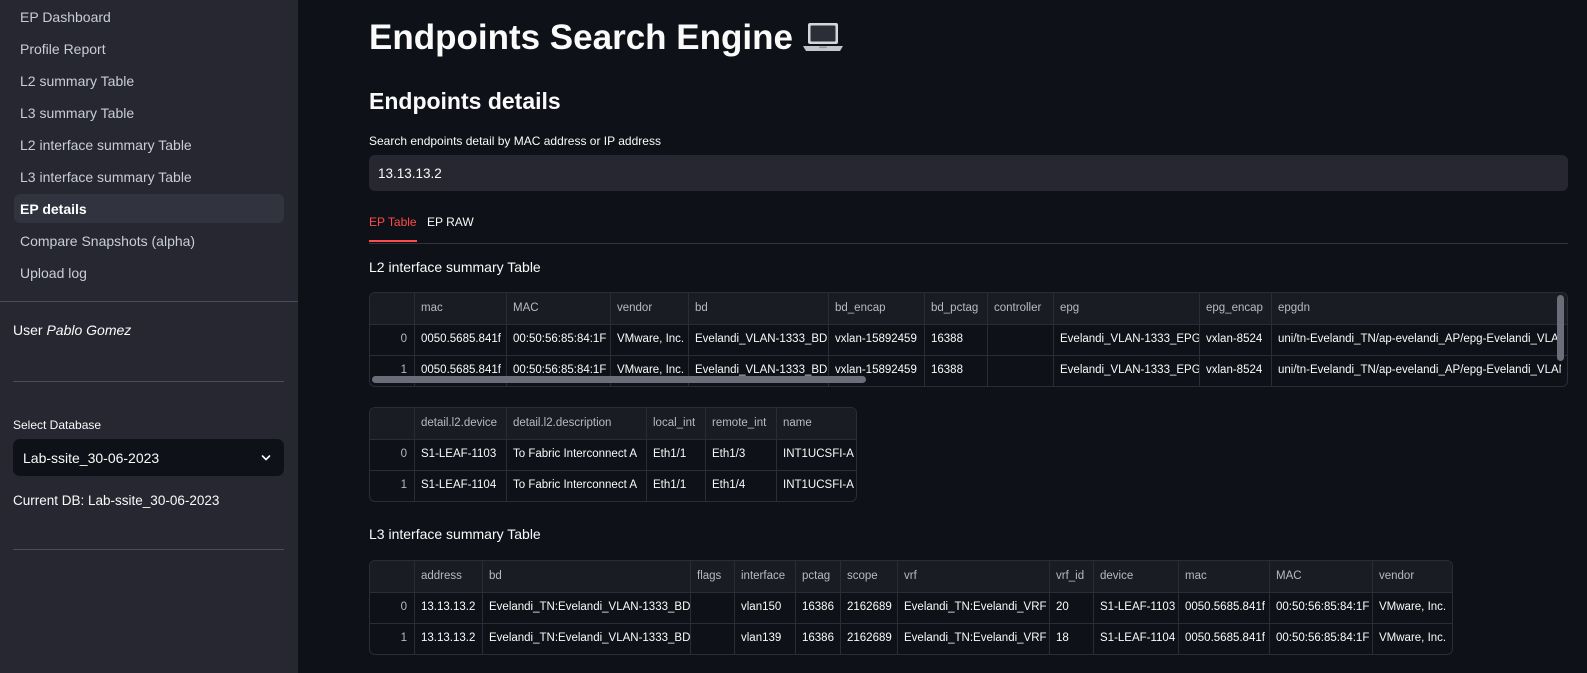 This screenshot has width=1587, height=673. I want to click on column-header-flags: flags, so click(712, 576).